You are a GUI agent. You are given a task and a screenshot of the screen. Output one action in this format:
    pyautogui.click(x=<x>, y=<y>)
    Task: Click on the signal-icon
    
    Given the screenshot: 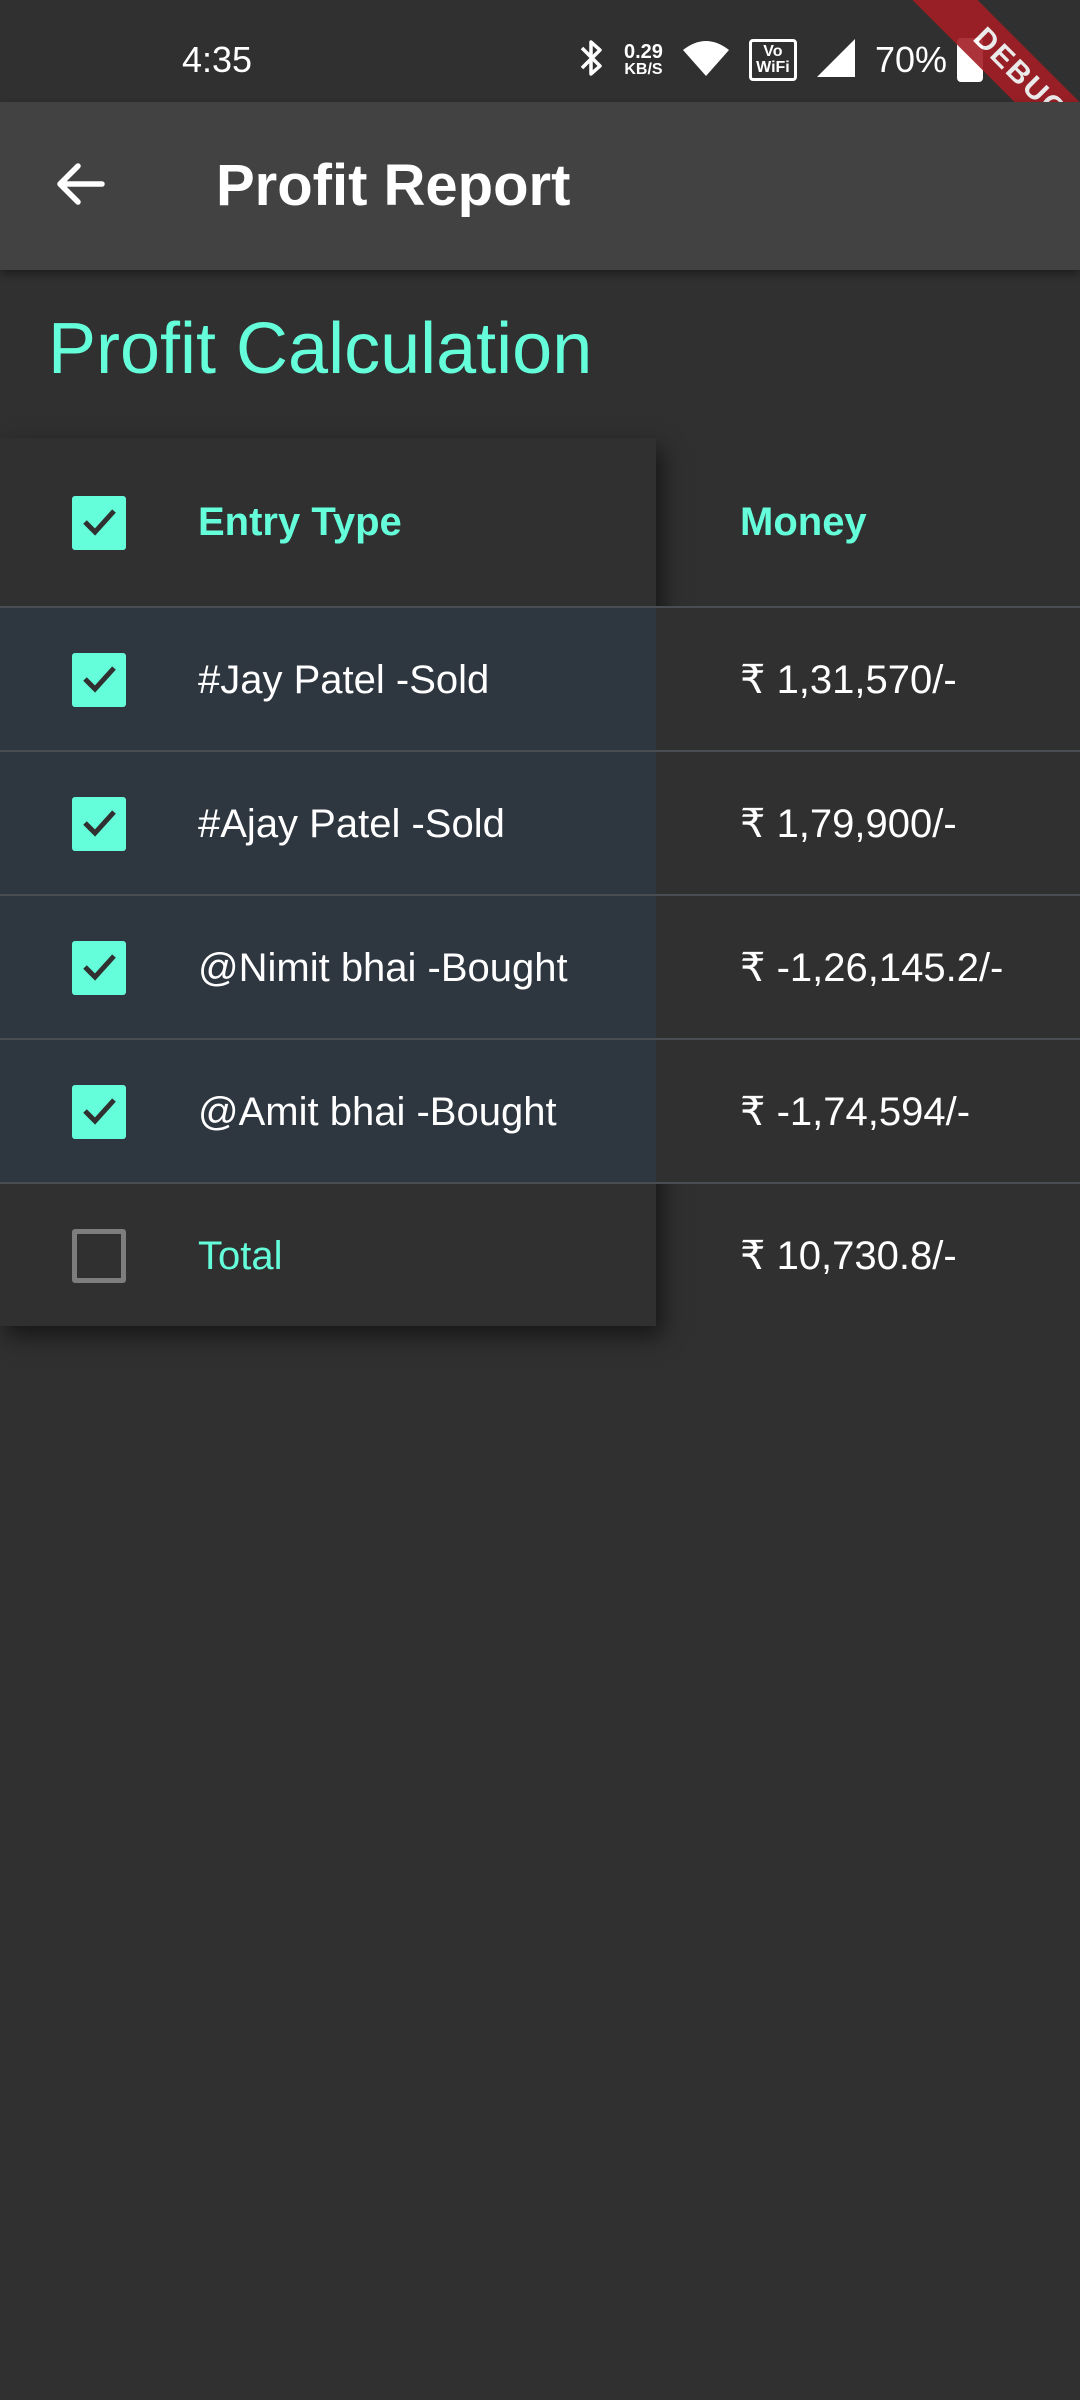 What is the action you would take?
    pyautogui.click(x=836, y=60)
    